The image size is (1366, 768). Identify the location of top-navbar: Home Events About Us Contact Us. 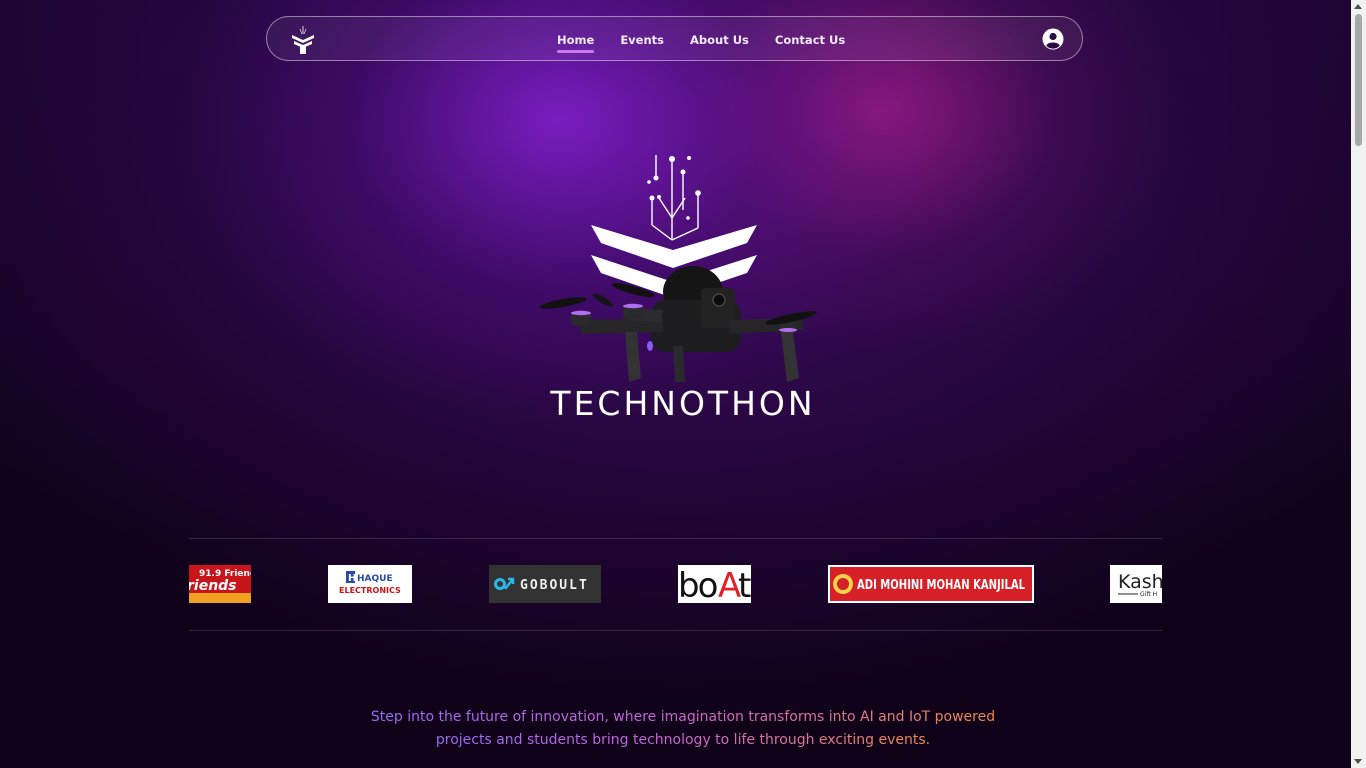
(674, 38).